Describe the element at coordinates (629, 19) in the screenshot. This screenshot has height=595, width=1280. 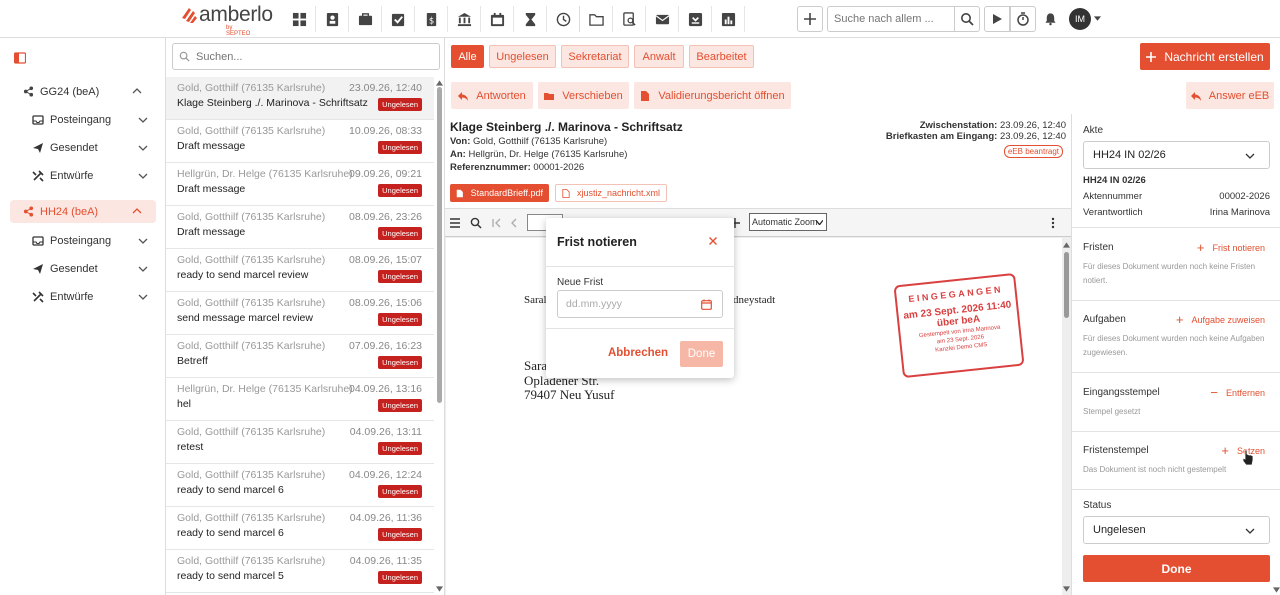
I see `document-search-icon` at that location.